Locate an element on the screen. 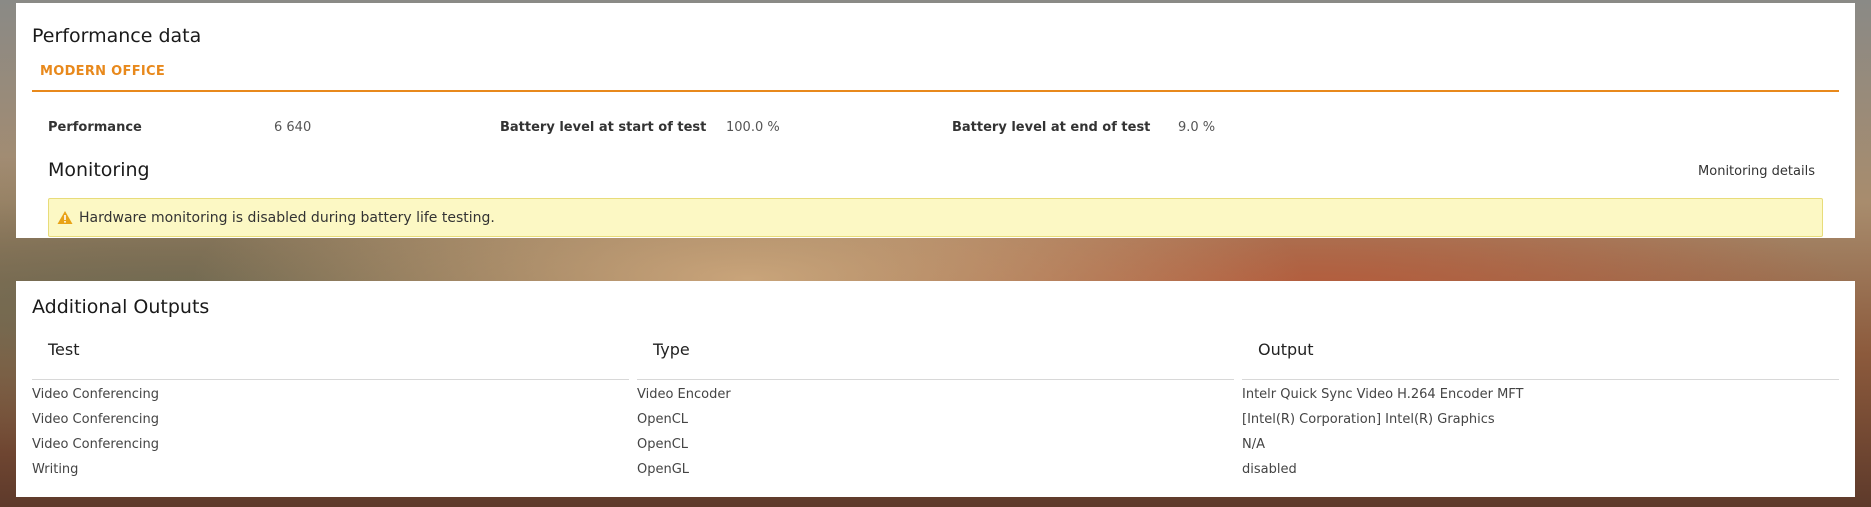 The image size is (1871, 507). metric-label-battery-start: Battery level at start of test is located at coordinates (603, 127).